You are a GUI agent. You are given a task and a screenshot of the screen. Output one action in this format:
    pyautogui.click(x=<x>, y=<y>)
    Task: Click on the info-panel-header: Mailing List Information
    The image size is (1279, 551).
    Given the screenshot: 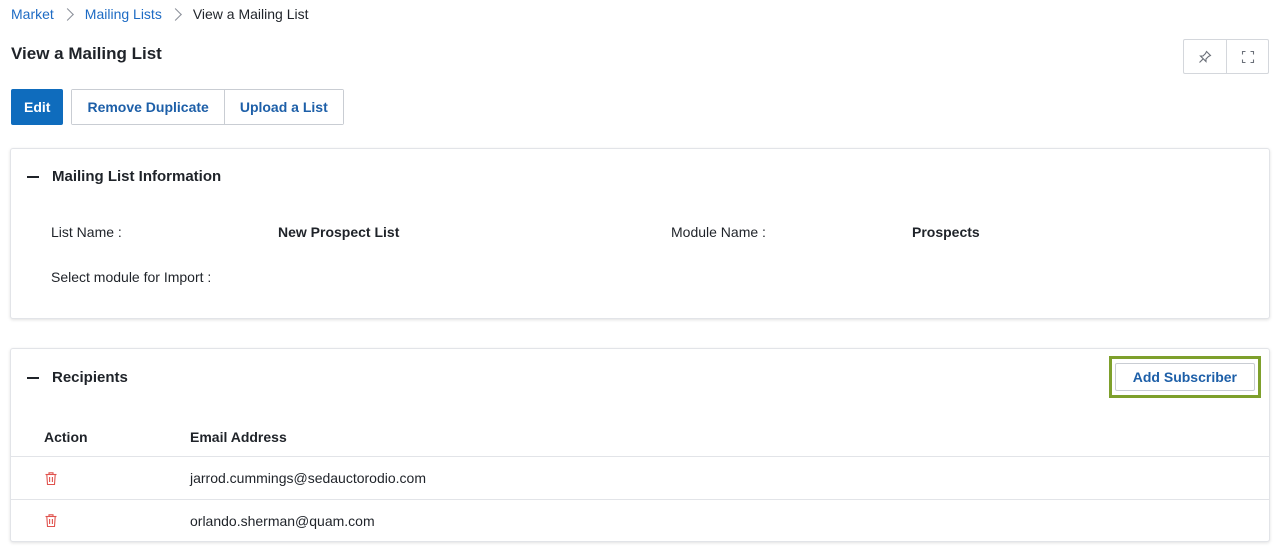 What is the action you would take?
    pyautogui.click(x=124, y=176)
    